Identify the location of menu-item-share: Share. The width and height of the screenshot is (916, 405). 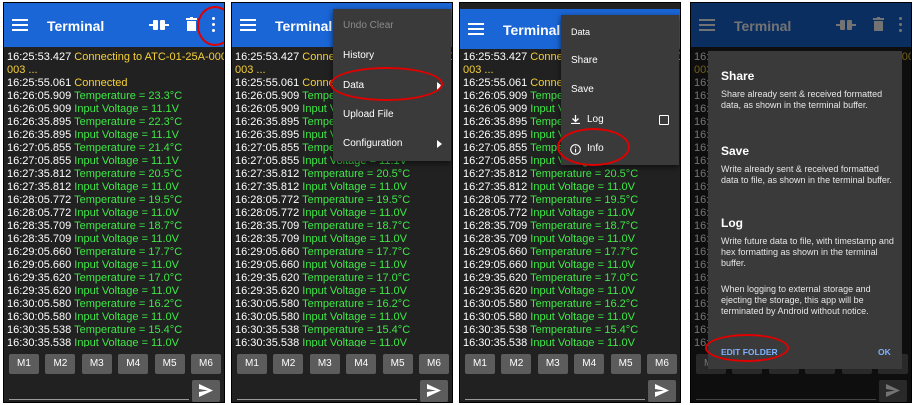
(620, 61).